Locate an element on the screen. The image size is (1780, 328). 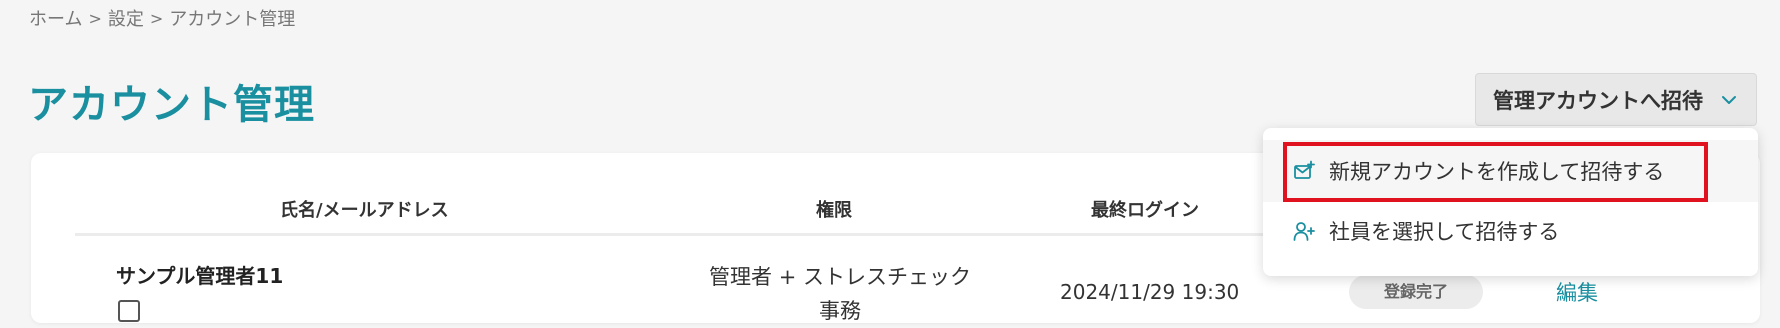
column-header-name-email: 氏名/メールアドレス is located at coordinates (364, 210).